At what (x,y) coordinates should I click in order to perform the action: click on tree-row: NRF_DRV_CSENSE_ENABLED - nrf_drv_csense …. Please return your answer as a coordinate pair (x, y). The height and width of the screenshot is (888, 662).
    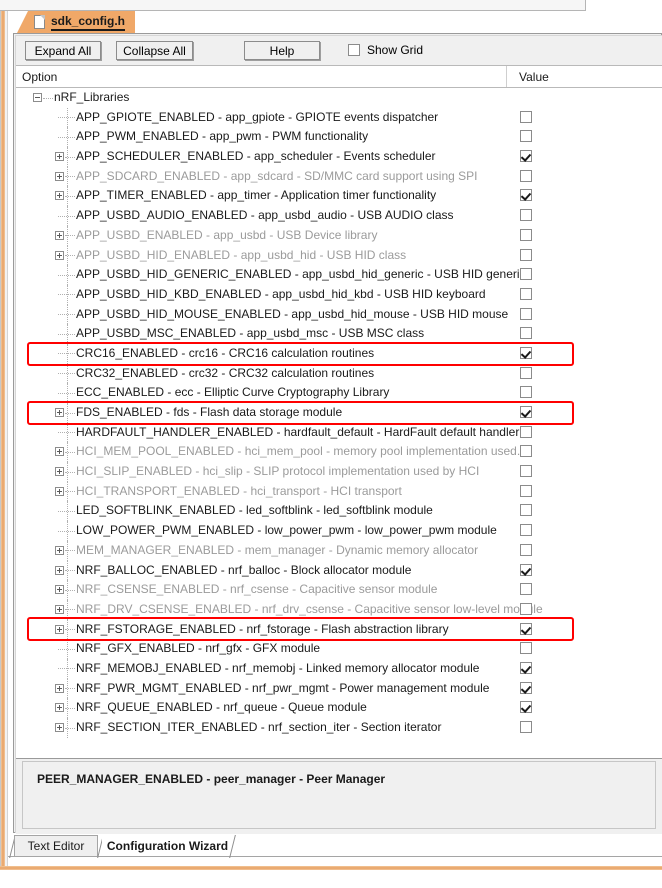
    Looking at the image, I should click on (339, 609).